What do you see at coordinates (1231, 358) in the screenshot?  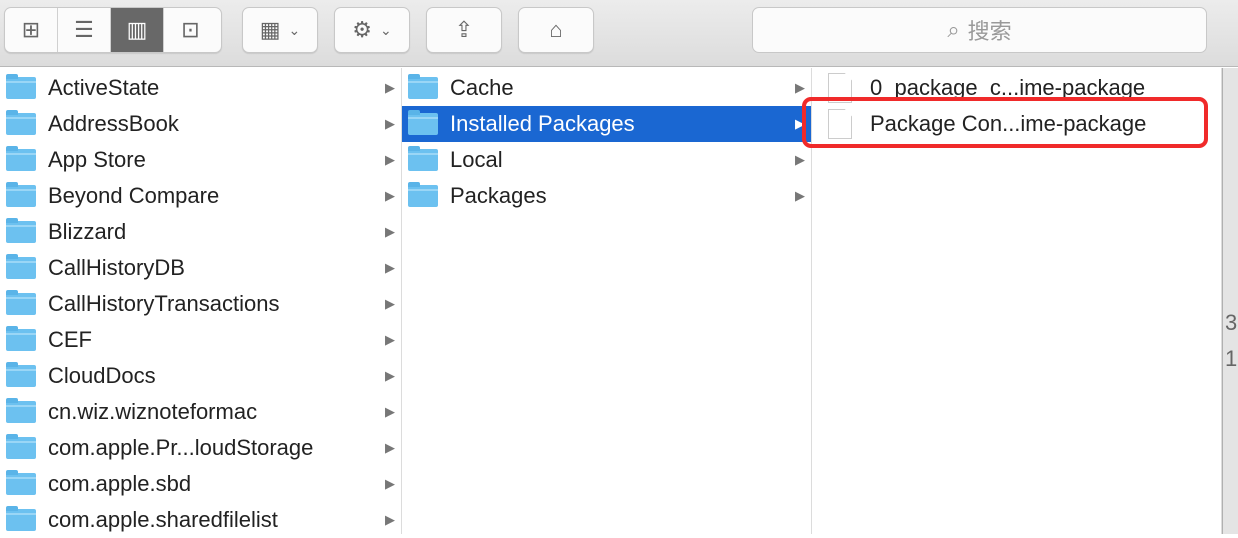 I see `background-digit: 1` at bounding box center [1231, 358].